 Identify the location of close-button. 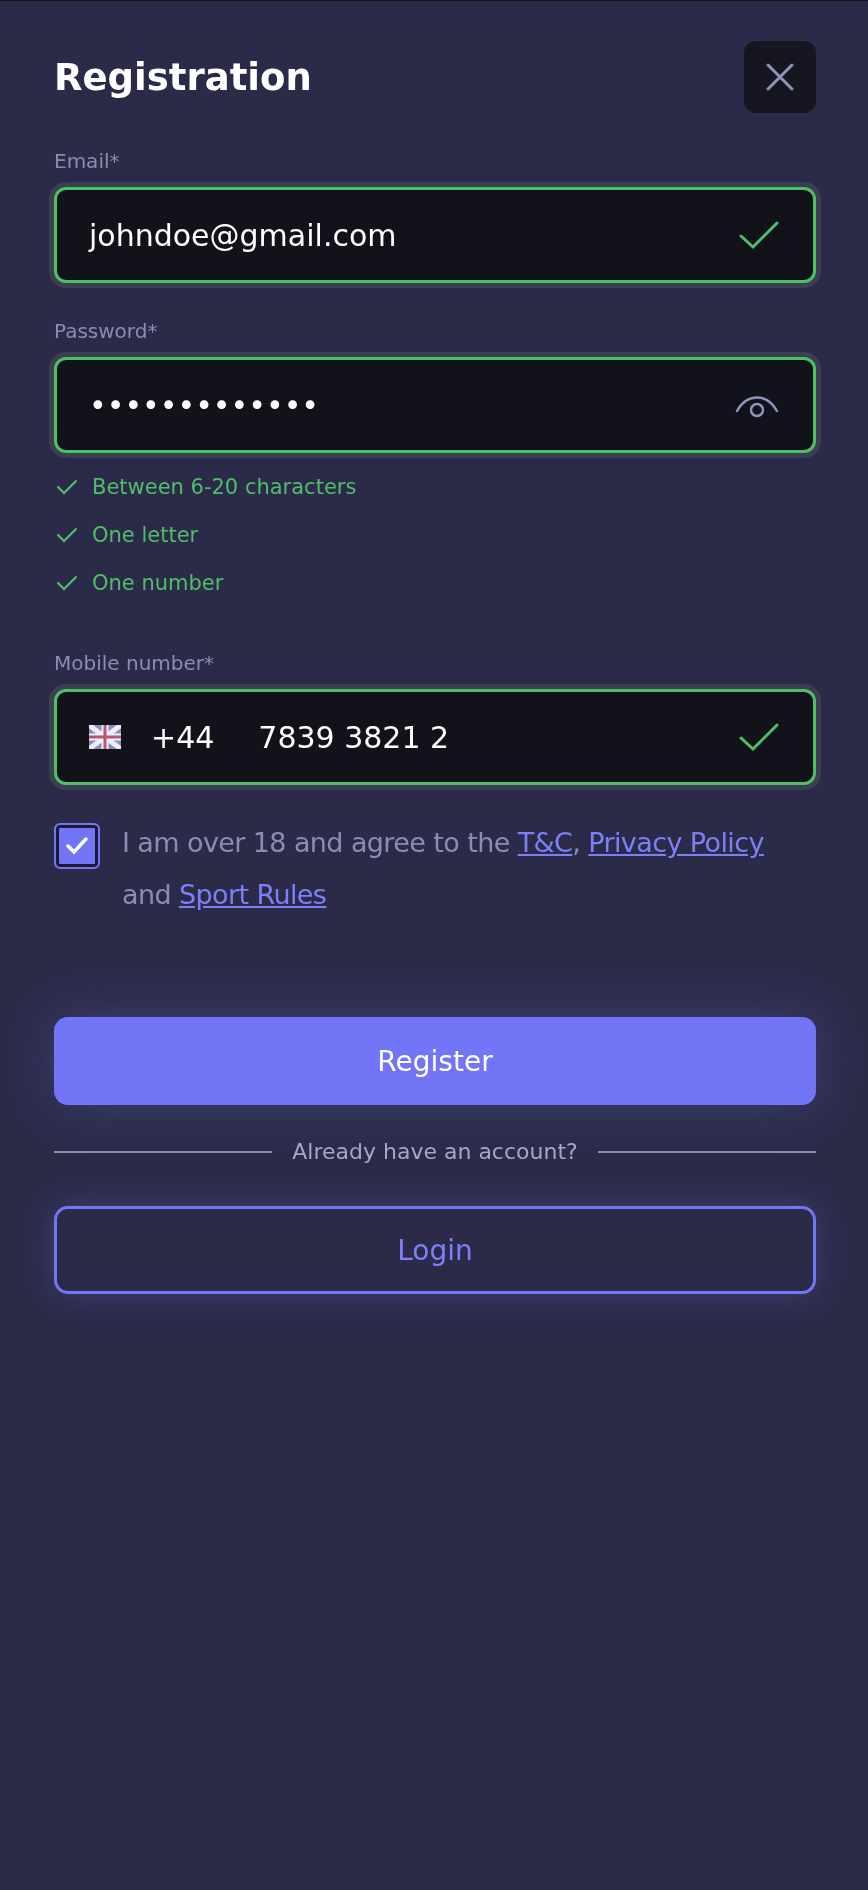
(780, 77).